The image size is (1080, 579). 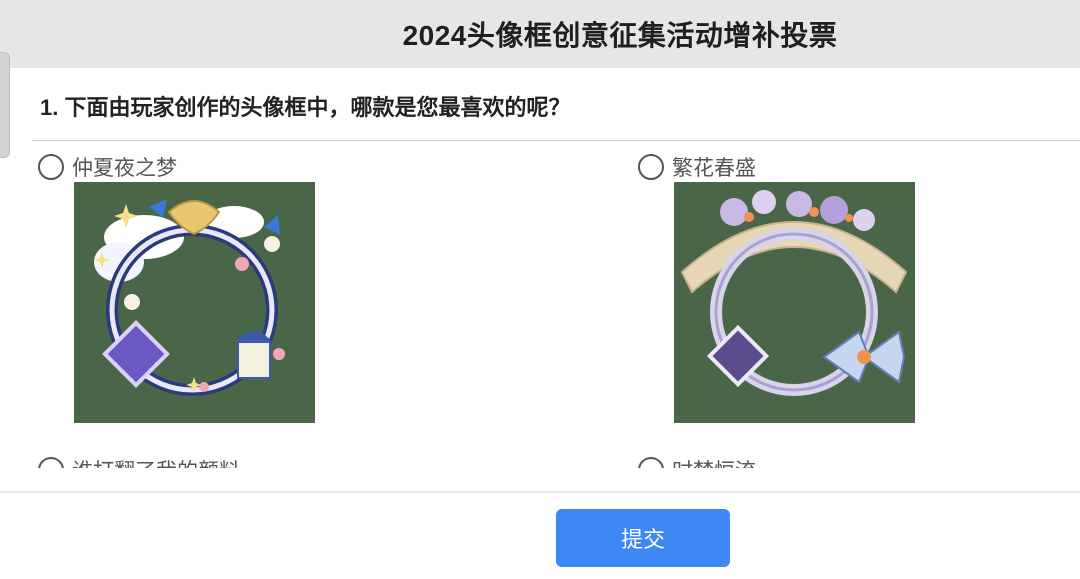 I want to click on option-midsummer: 仲夏夜之梦, so click(x=107, y=167).